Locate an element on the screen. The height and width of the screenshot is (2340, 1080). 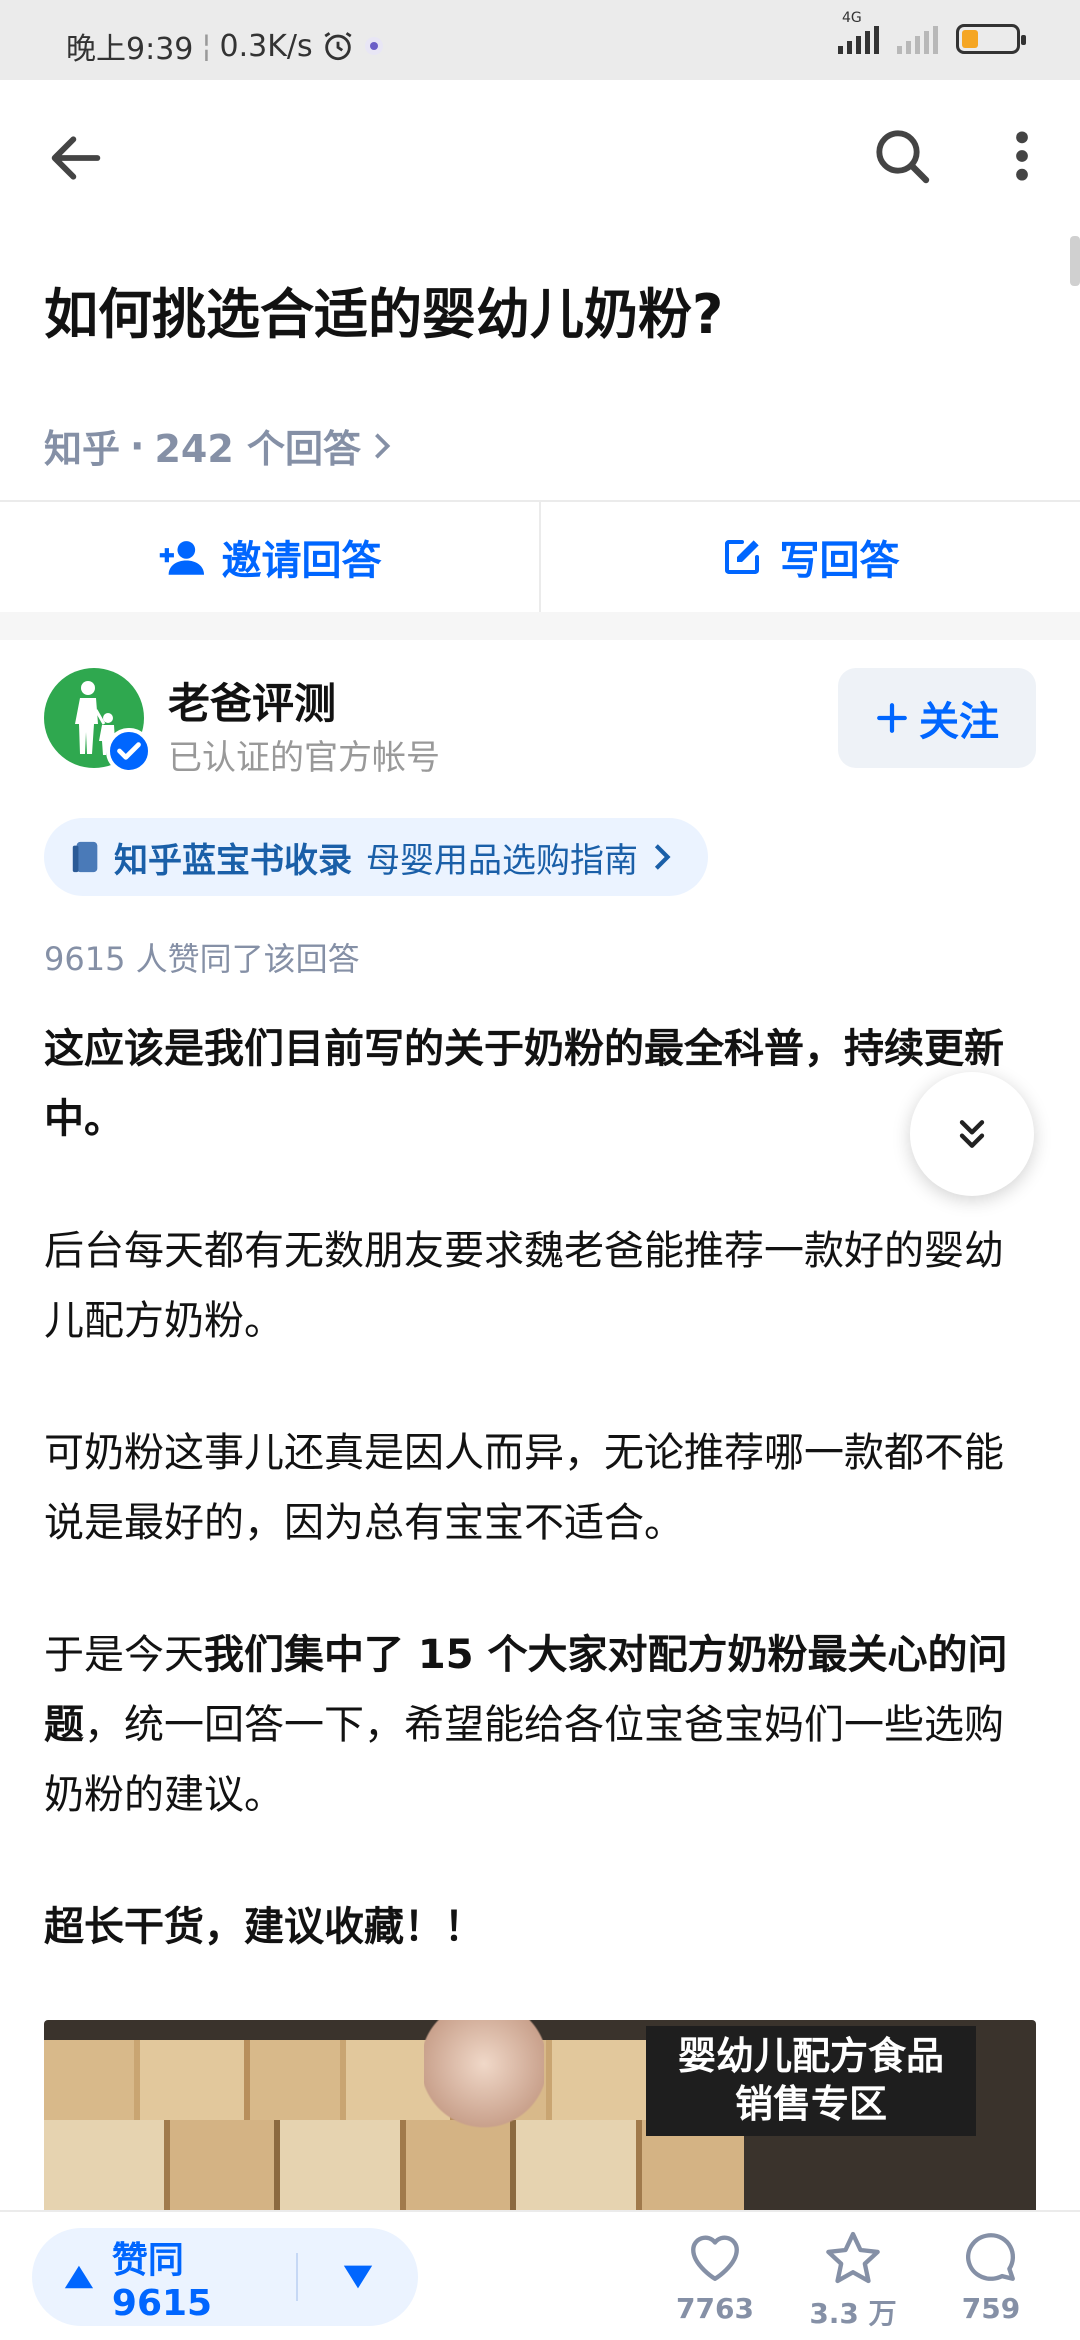
status-net-speed: 0.3K/s is located at coordinates (266, 46).